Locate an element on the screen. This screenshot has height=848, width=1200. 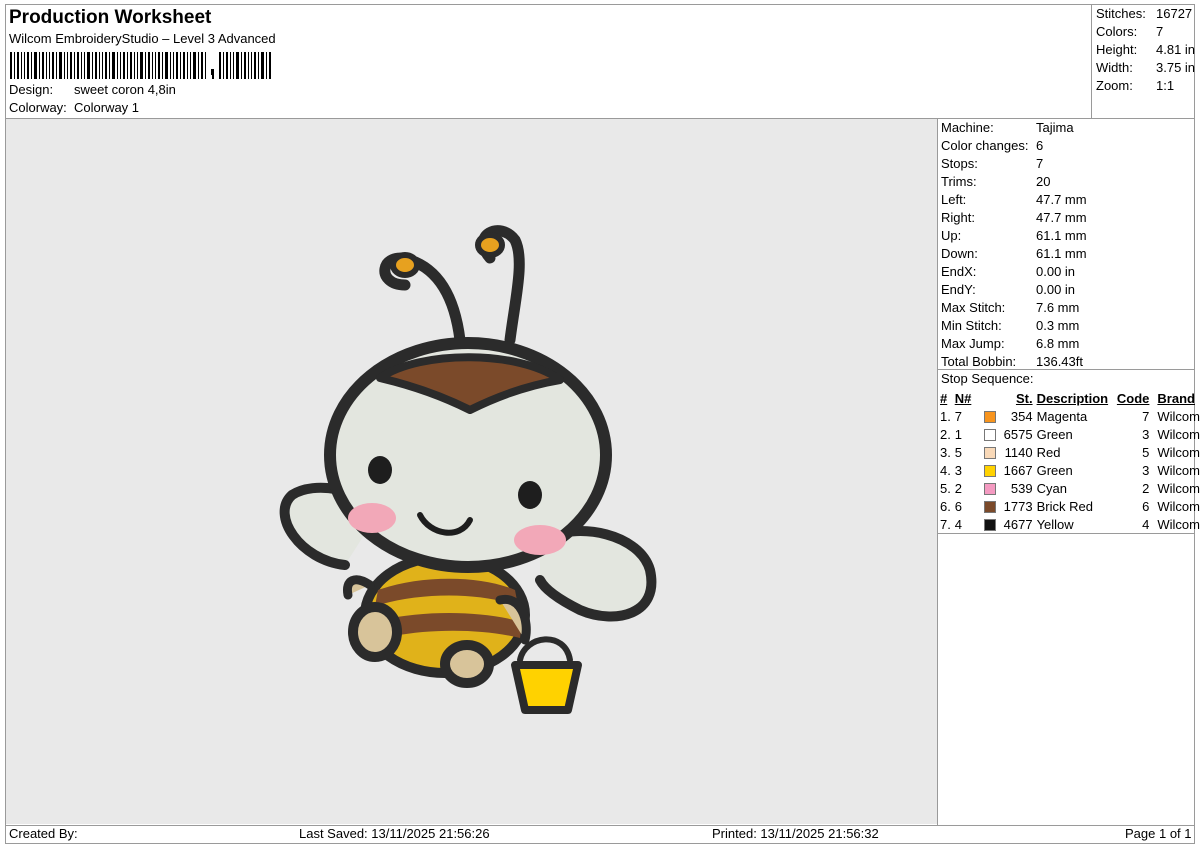
info-row: Color changes: 6 is located at coordinates (1014, 146).